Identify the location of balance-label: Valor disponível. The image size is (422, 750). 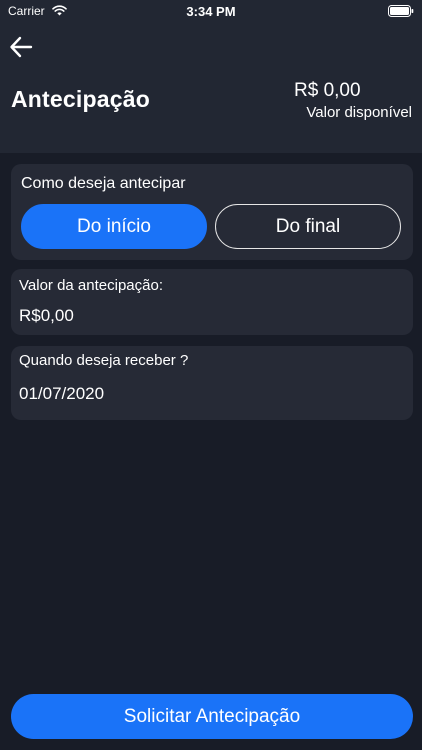
(359, 112).